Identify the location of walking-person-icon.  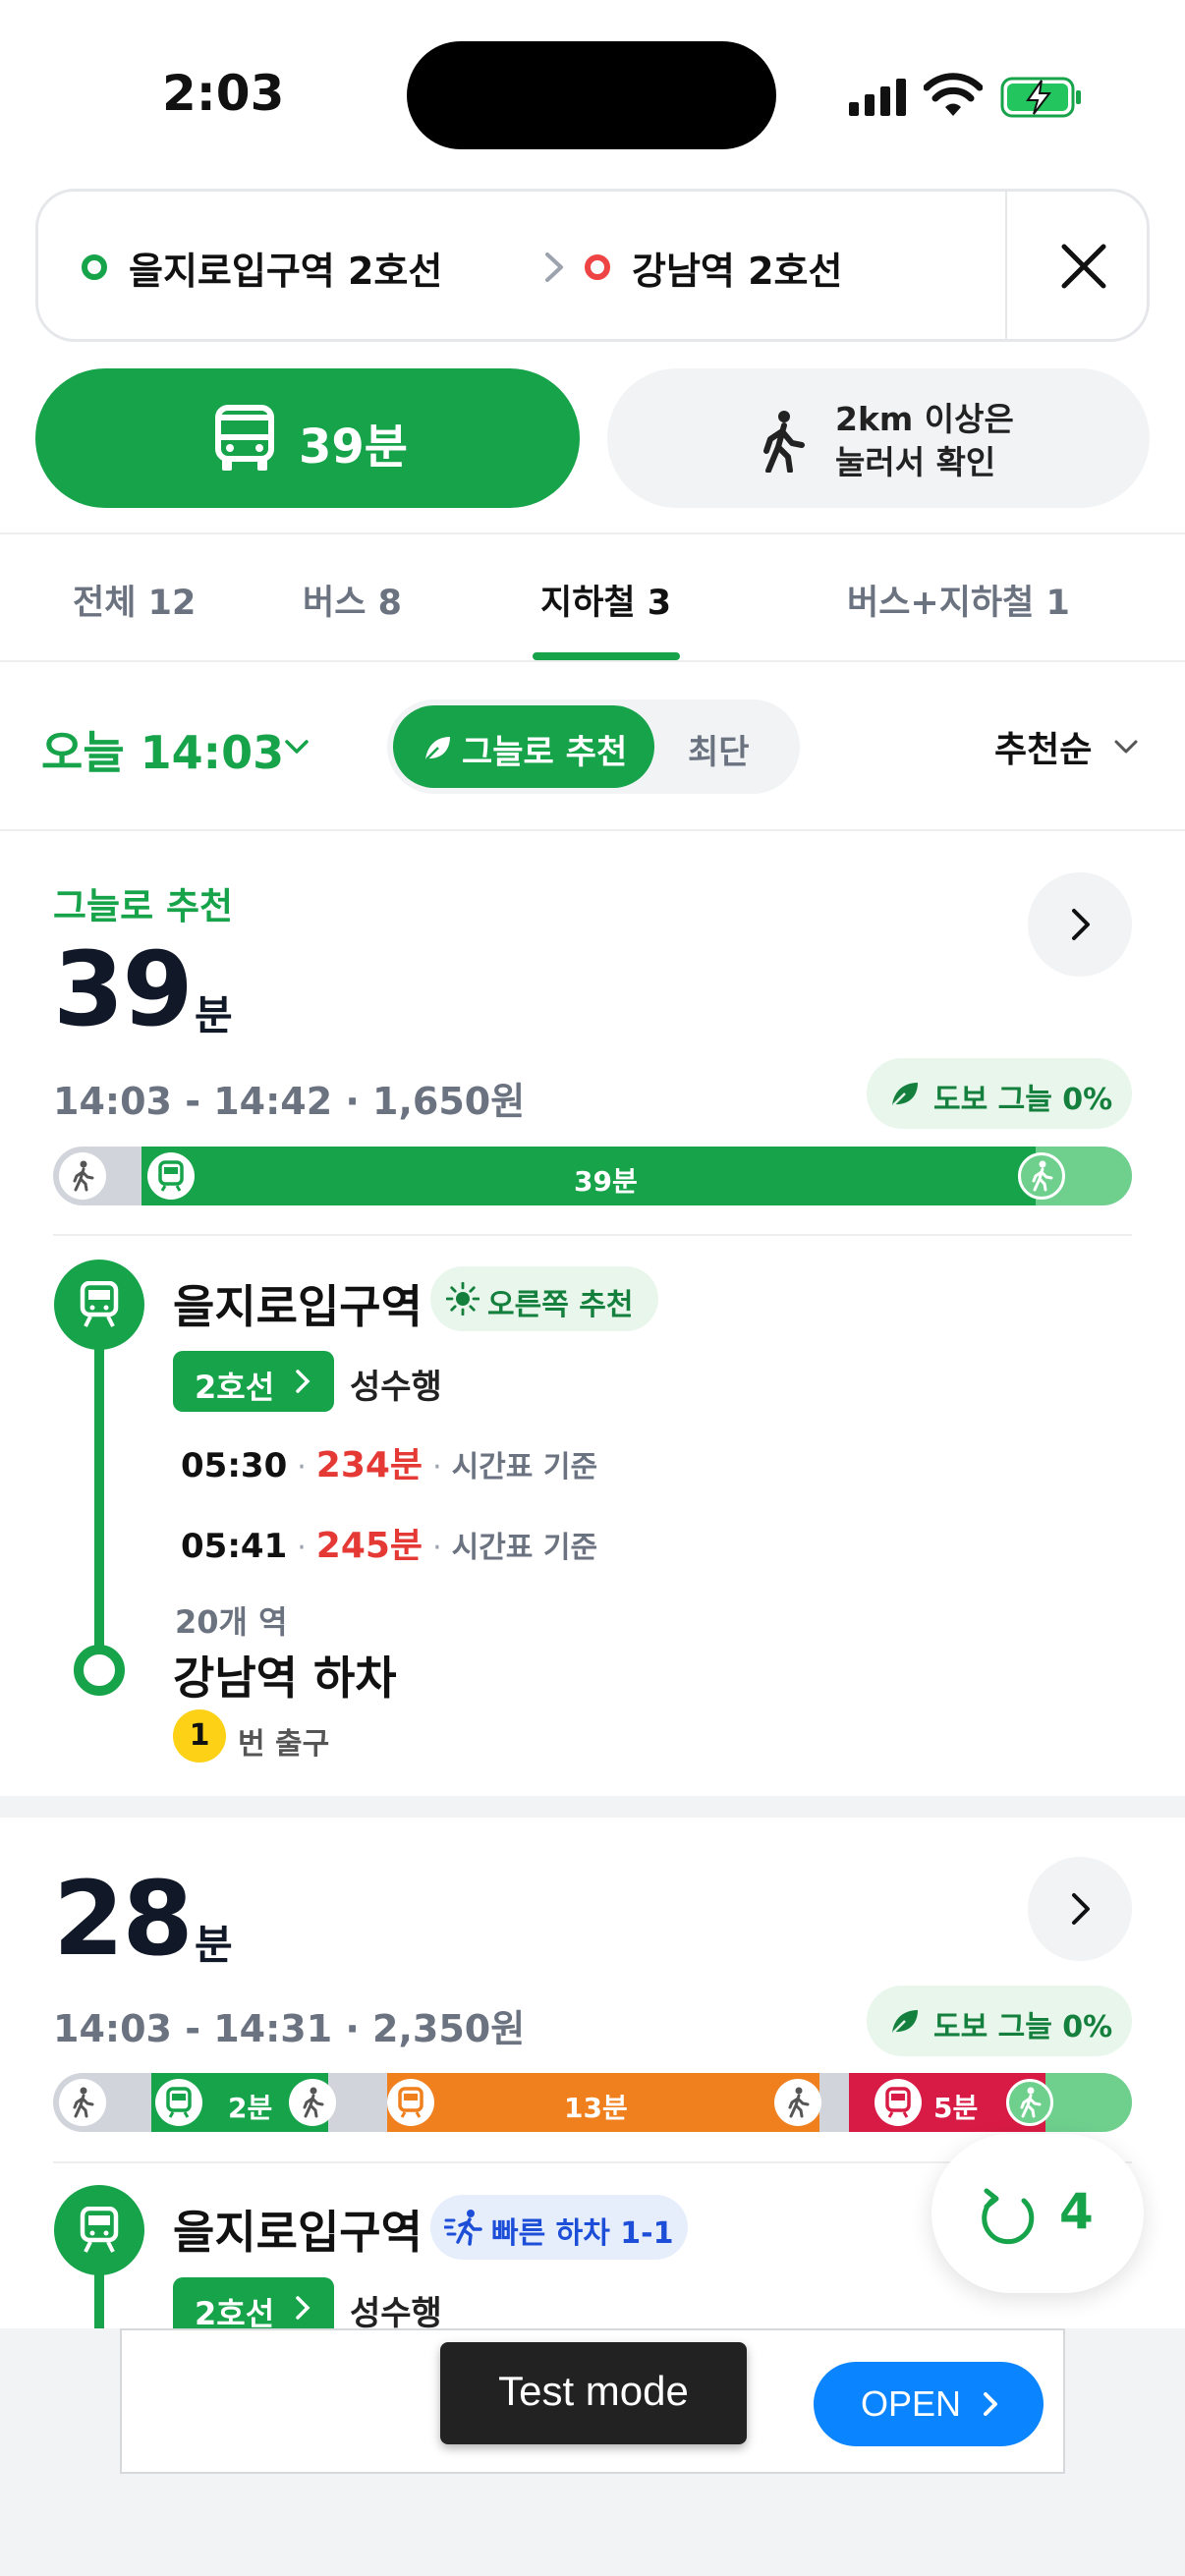
(784, 442).